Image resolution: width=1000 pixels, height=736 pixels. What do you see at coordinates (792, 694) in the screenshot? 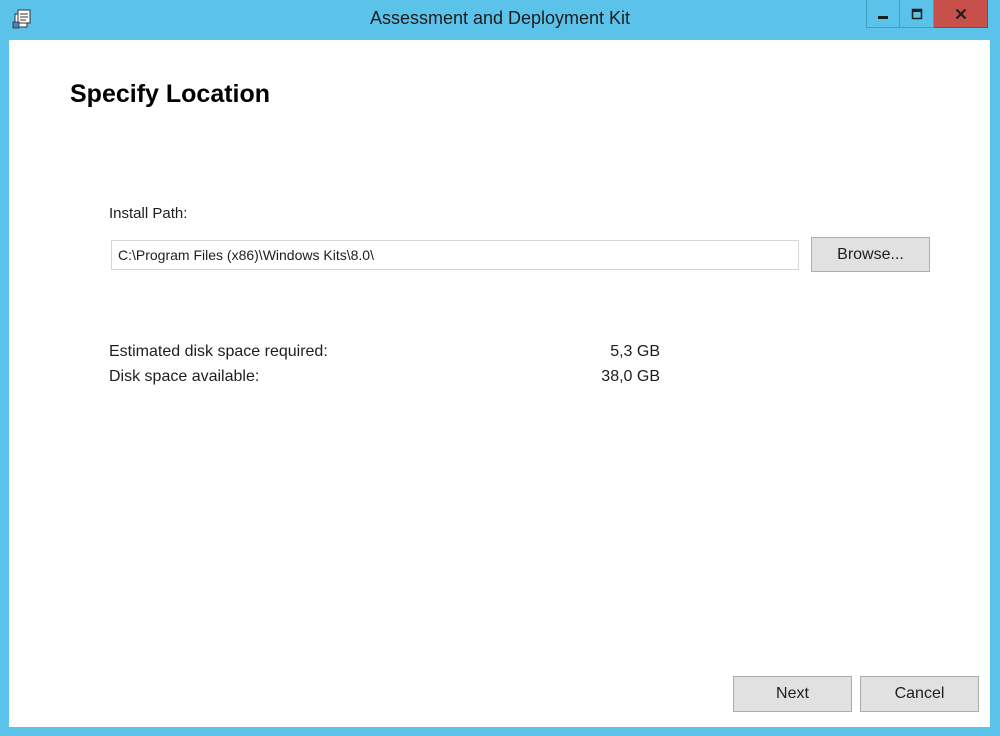
I see `next-button: Next` at bounding box center [792, 694].